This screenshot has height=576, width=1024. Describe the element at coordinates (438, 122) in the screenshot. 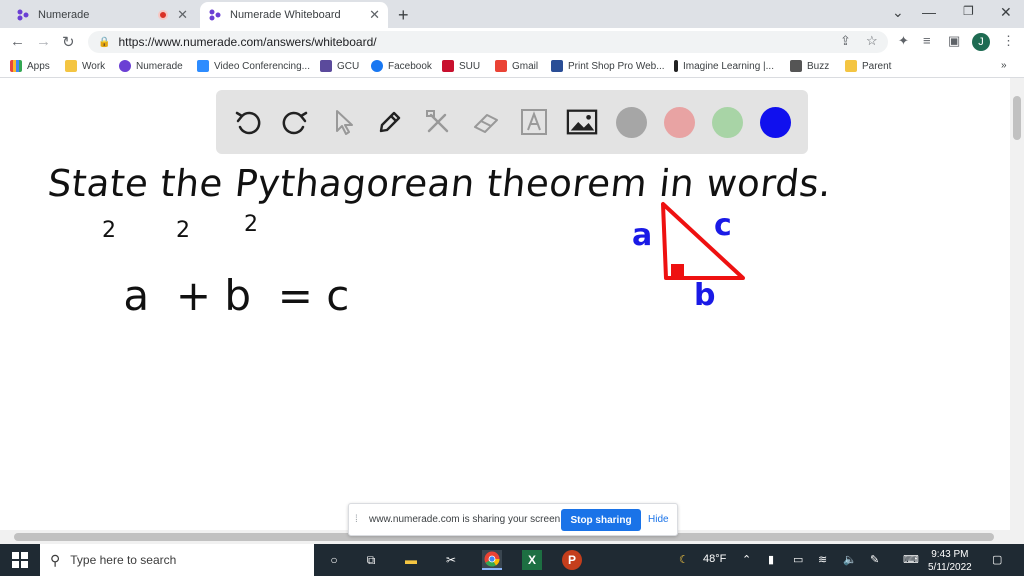

I see `tools-icon` at that location.